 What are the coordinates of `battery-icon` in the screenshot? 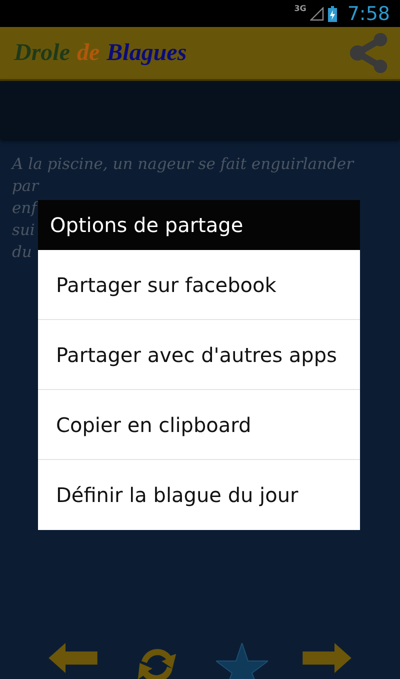 It's located at (333, 14).